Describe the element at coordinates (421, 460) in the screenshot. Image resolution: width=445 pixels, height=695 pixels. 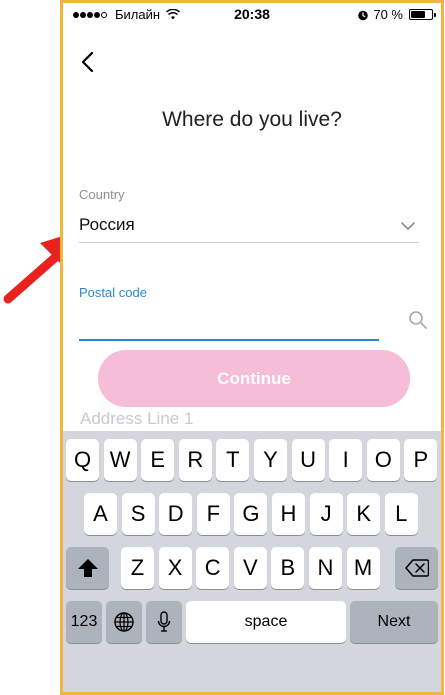
I see `key-p: P` at that location.